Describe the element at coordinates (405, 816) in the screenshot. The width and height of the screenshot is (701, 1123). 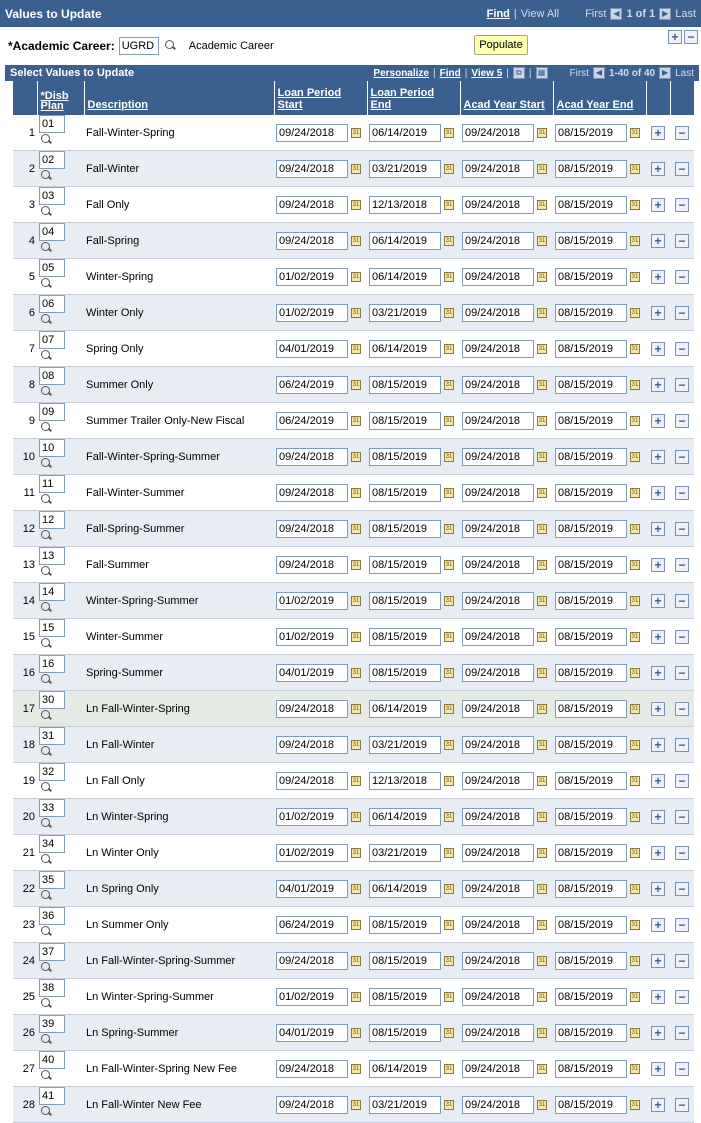
I see `date-input: 06/14/2019` at that location.